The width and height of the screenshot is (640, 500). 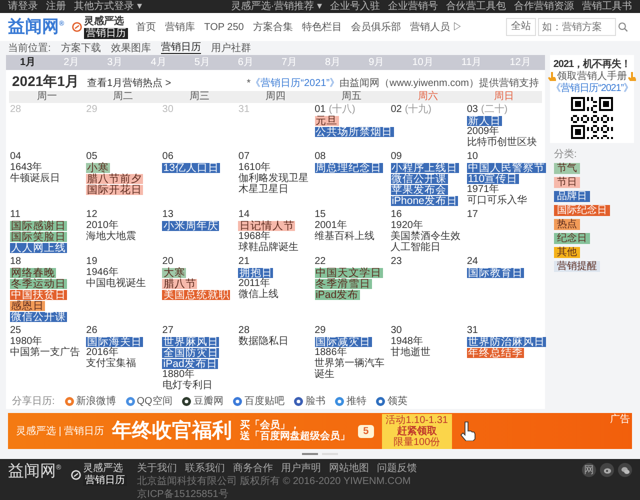 I want to click on footer-link: 商务合作, so click(x=253, y=468).